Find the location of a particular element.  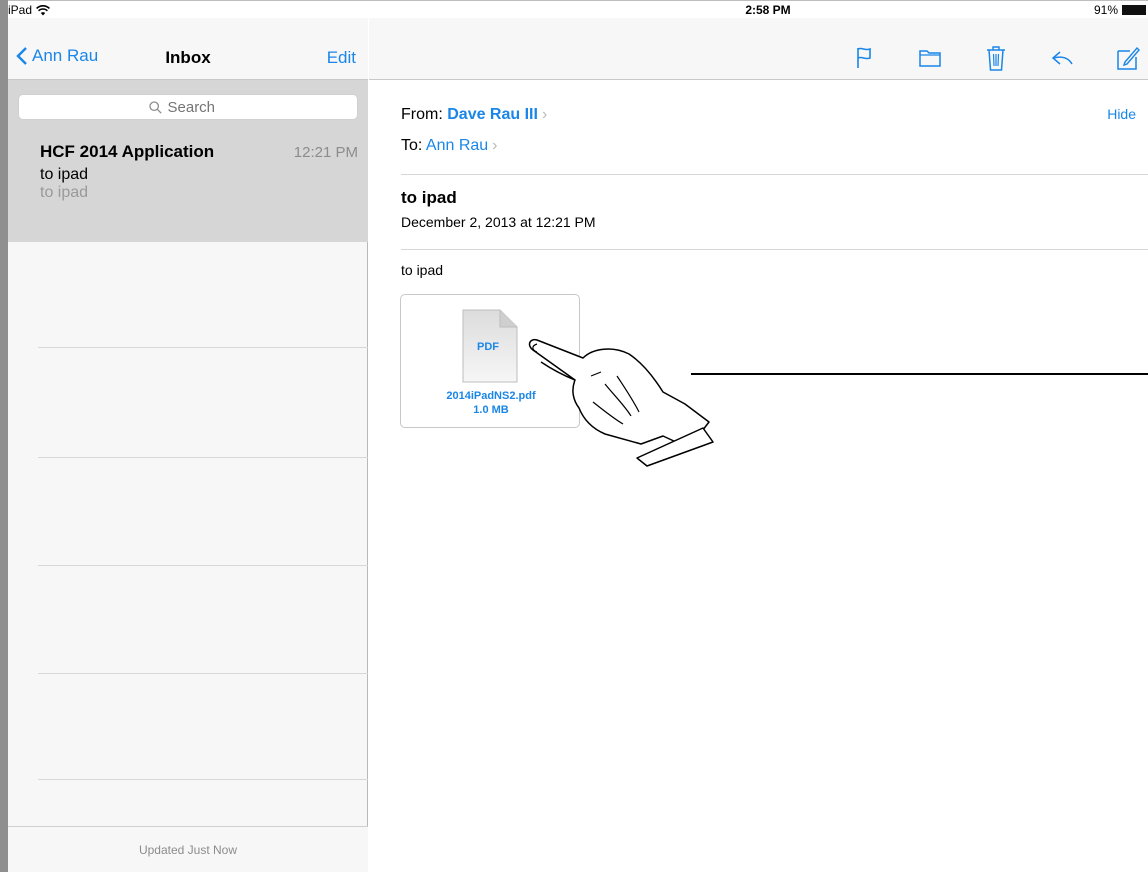

compose-icon is located at coordinates (1128, 58).